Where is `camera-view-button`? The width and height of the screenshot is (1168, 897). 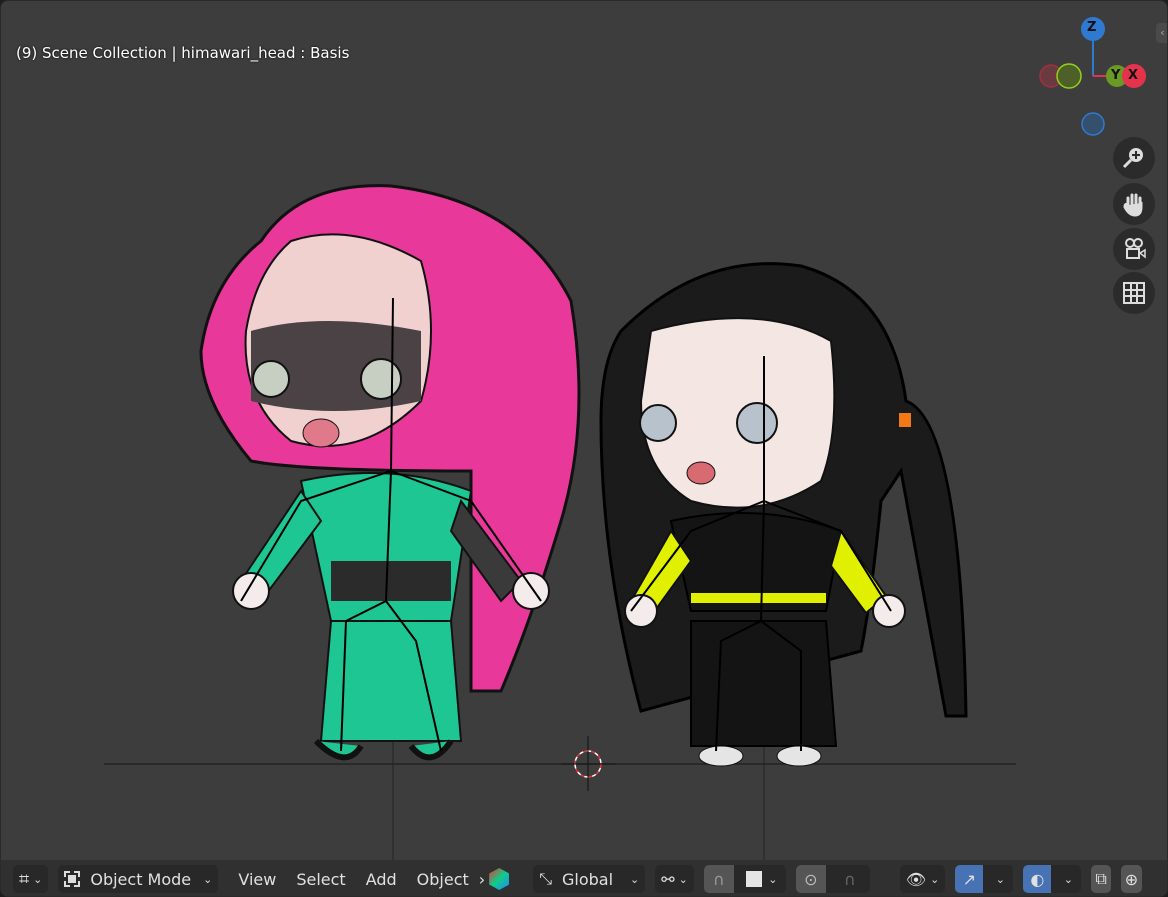 camera-view-button is located at coordinates (1134, 249).